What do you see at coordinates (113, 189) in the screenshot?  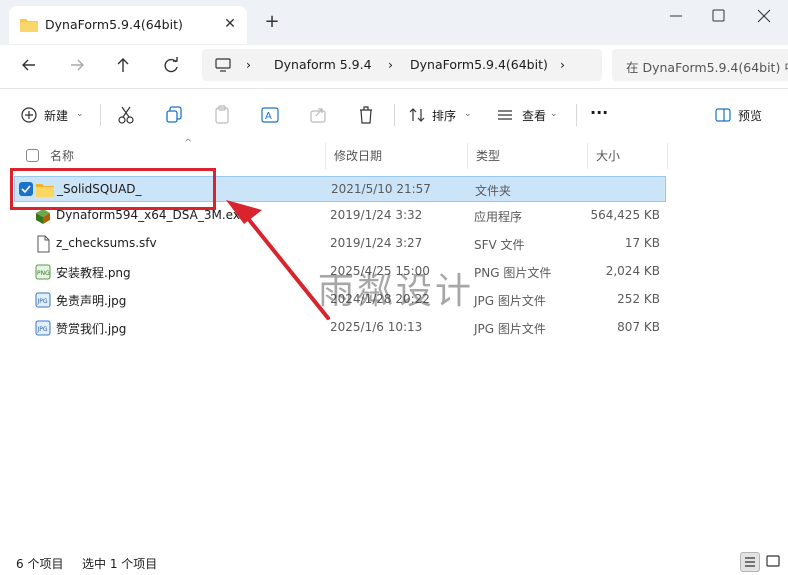 I see `annotation-highlight-box` at bounding box center [113, 189].